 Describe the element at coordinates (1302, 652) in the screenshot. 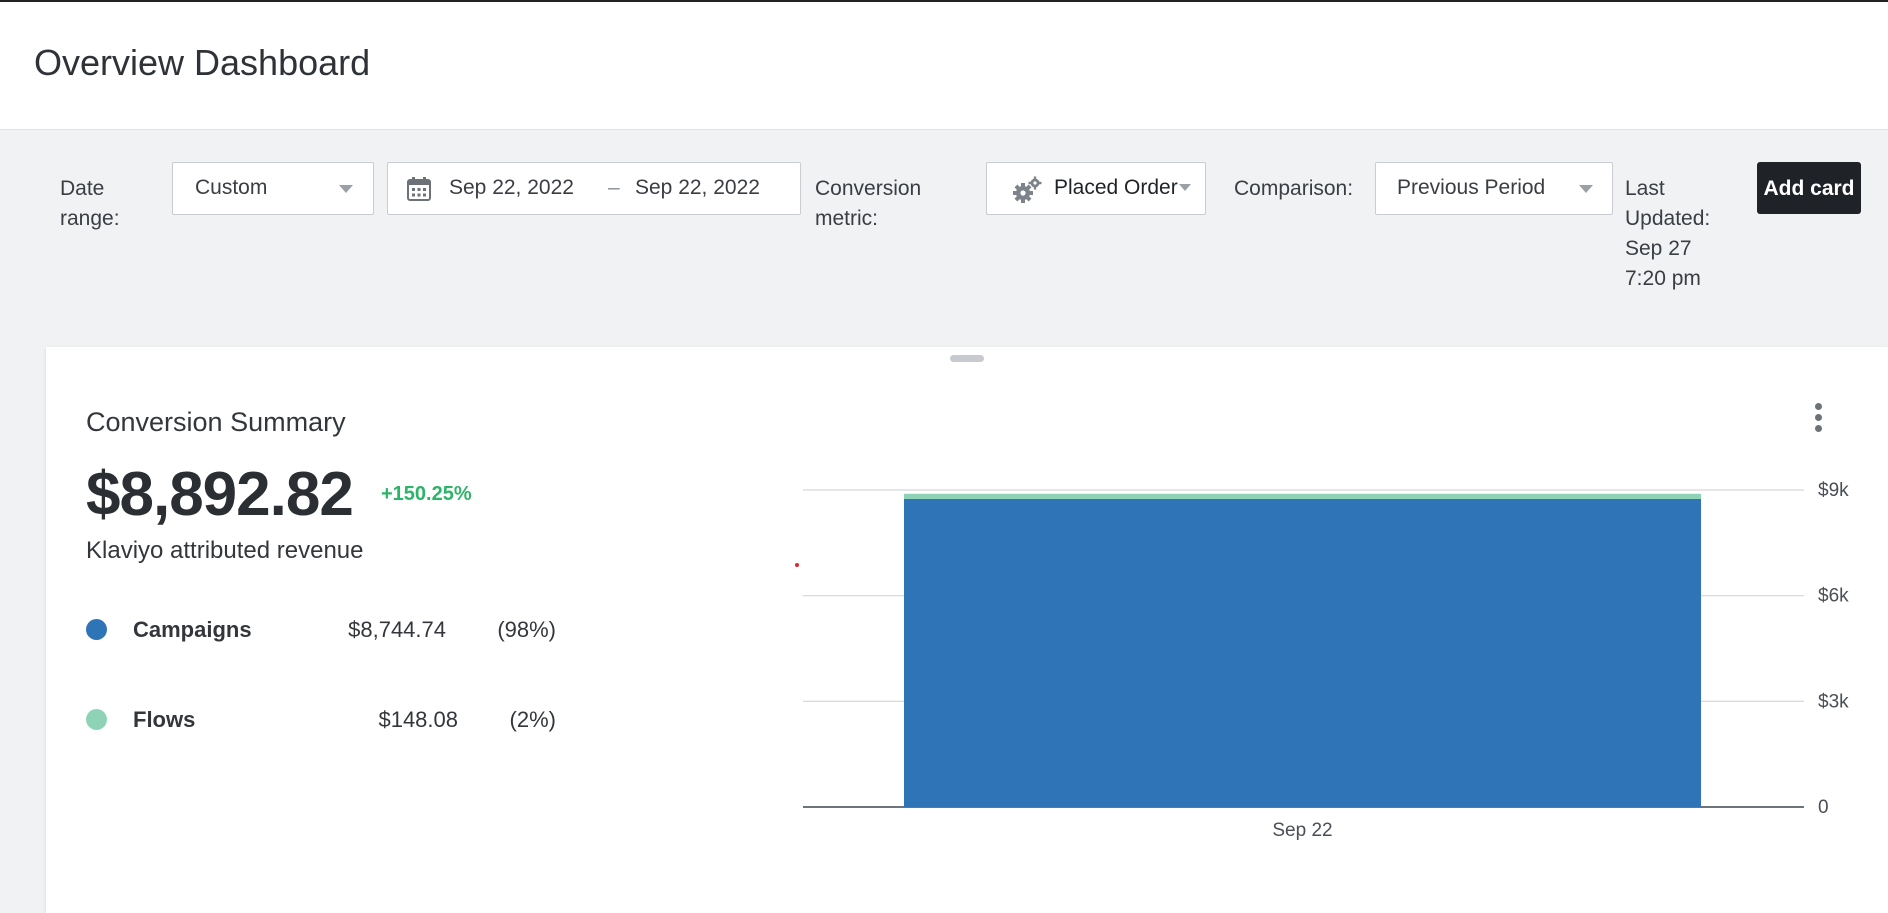

I see `bar-campaigns` at that location.